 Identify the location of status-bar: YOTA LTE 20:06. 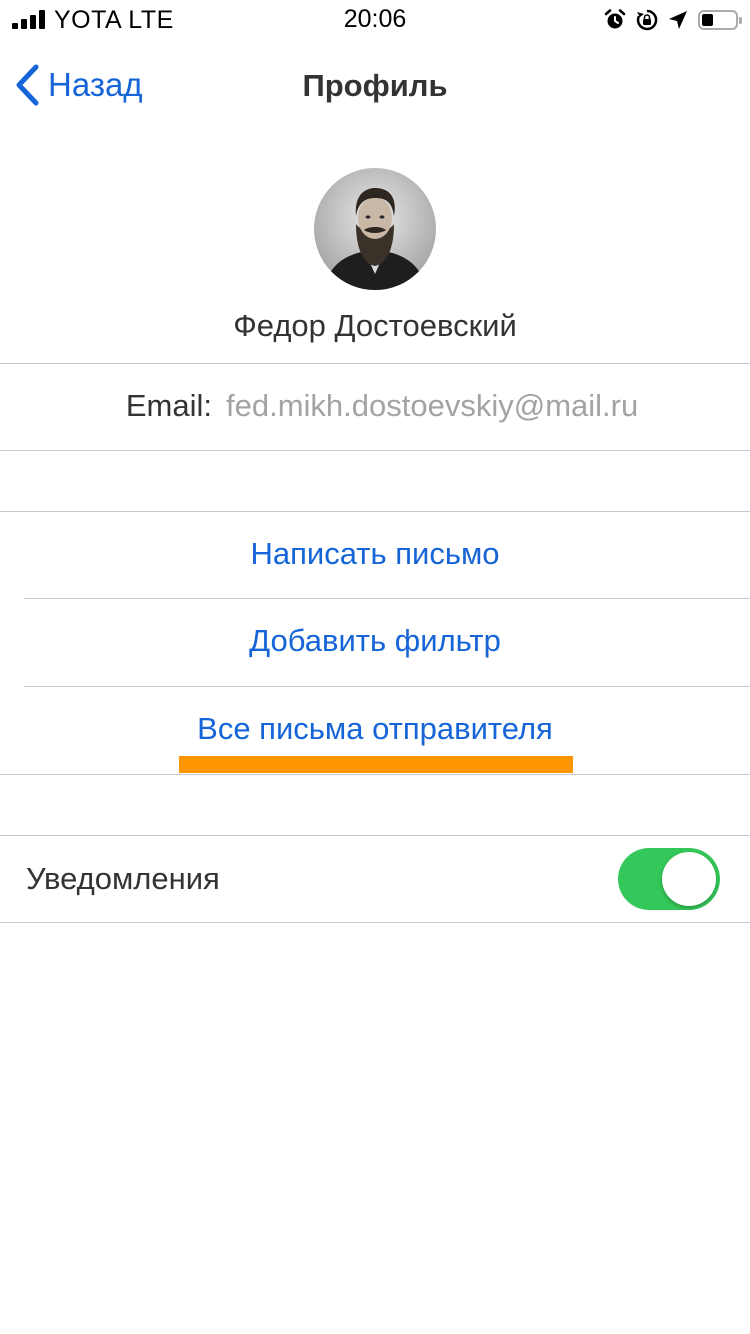
(375, 20).